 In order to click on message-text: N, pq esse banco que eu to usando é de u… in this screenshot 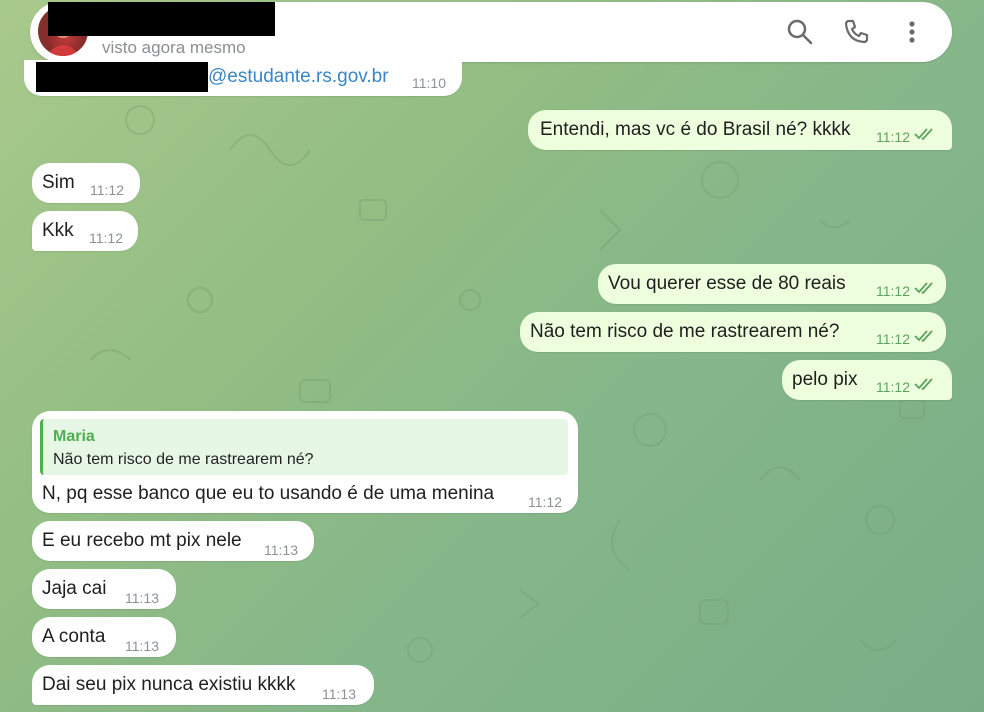, I will do `click(268, 493)`.